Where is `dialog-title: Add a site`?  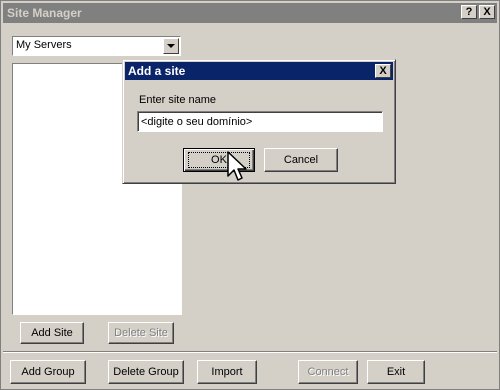
dialog-title: Add a site is located at coordinates (157, 71).